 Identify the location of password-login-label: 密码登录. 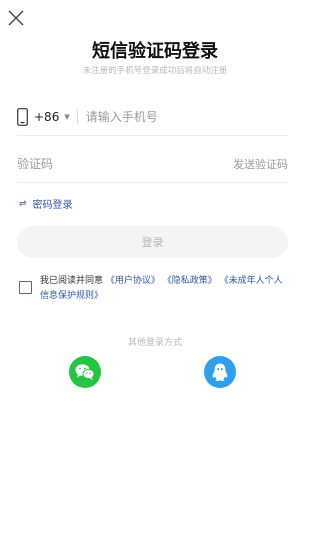
(52, 205).